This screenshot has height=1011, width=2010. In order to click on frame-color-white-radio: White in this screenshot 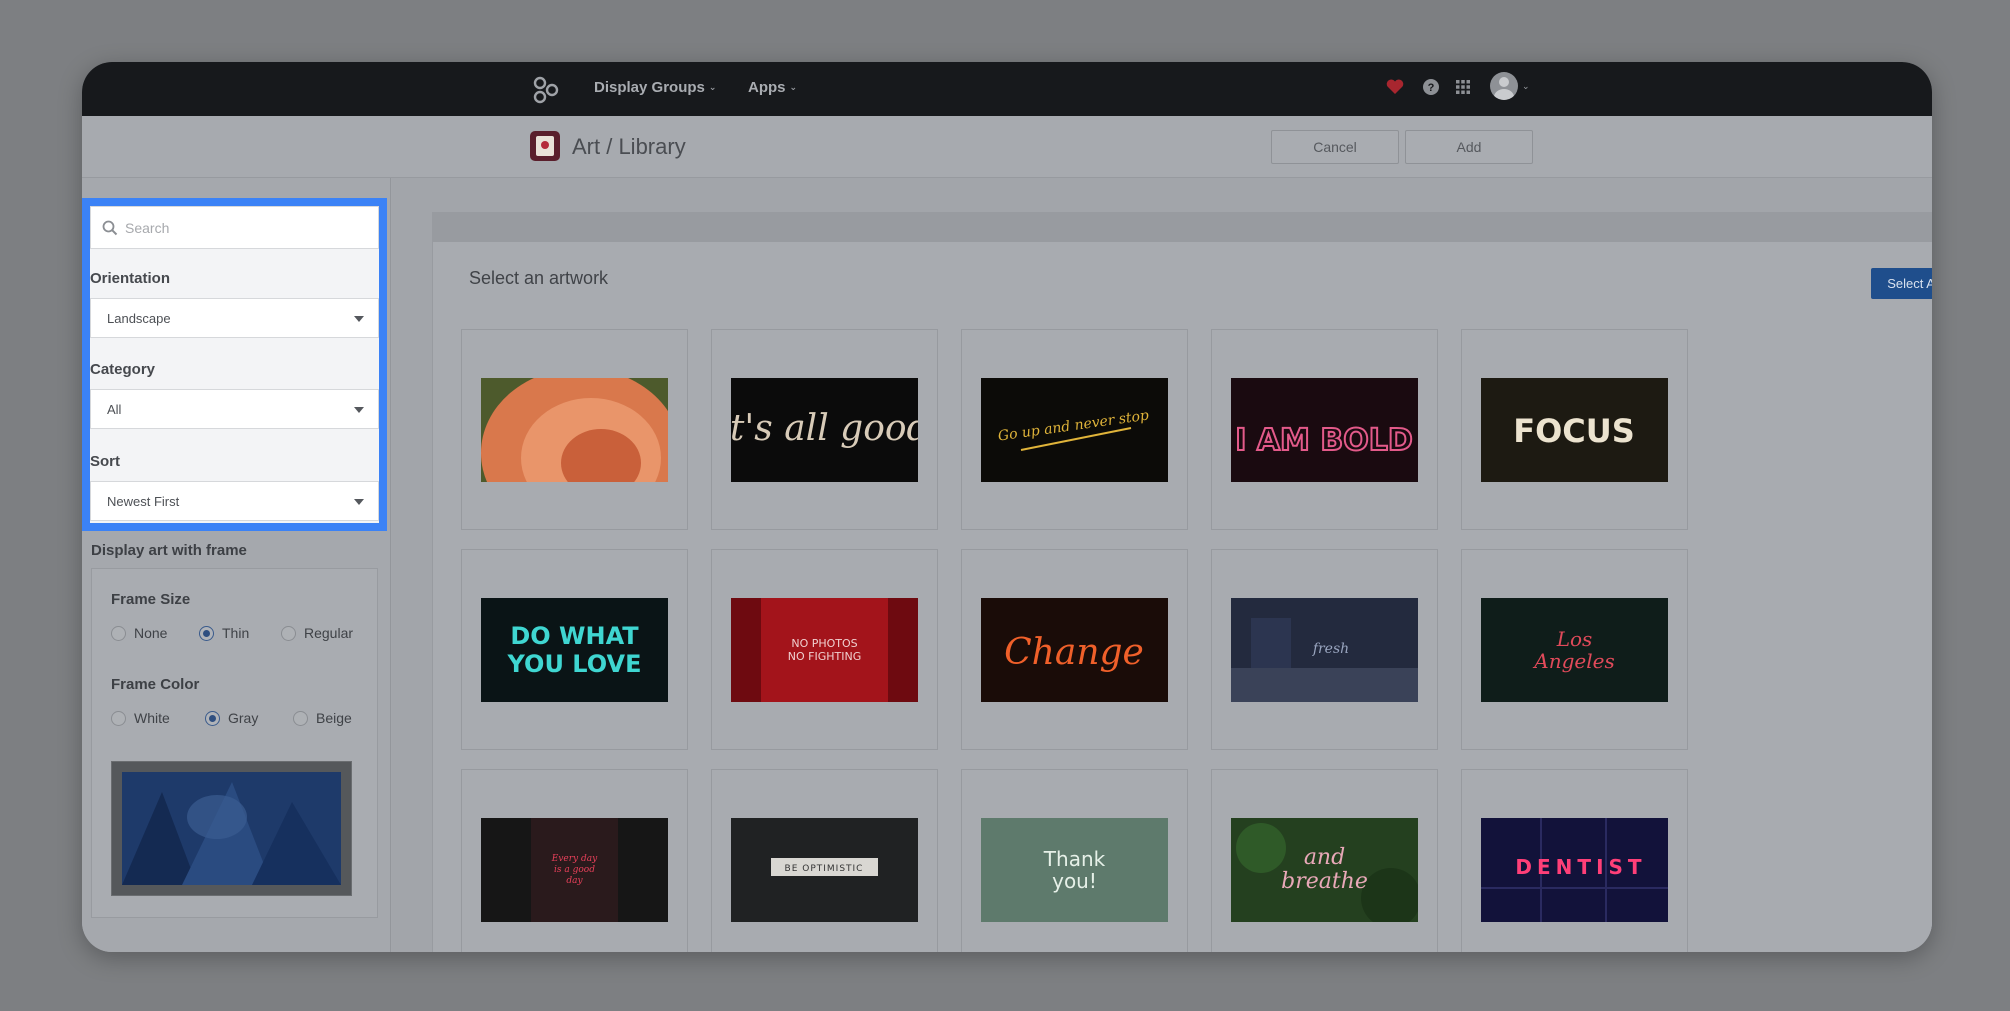, I will do `click(158, 718)`.